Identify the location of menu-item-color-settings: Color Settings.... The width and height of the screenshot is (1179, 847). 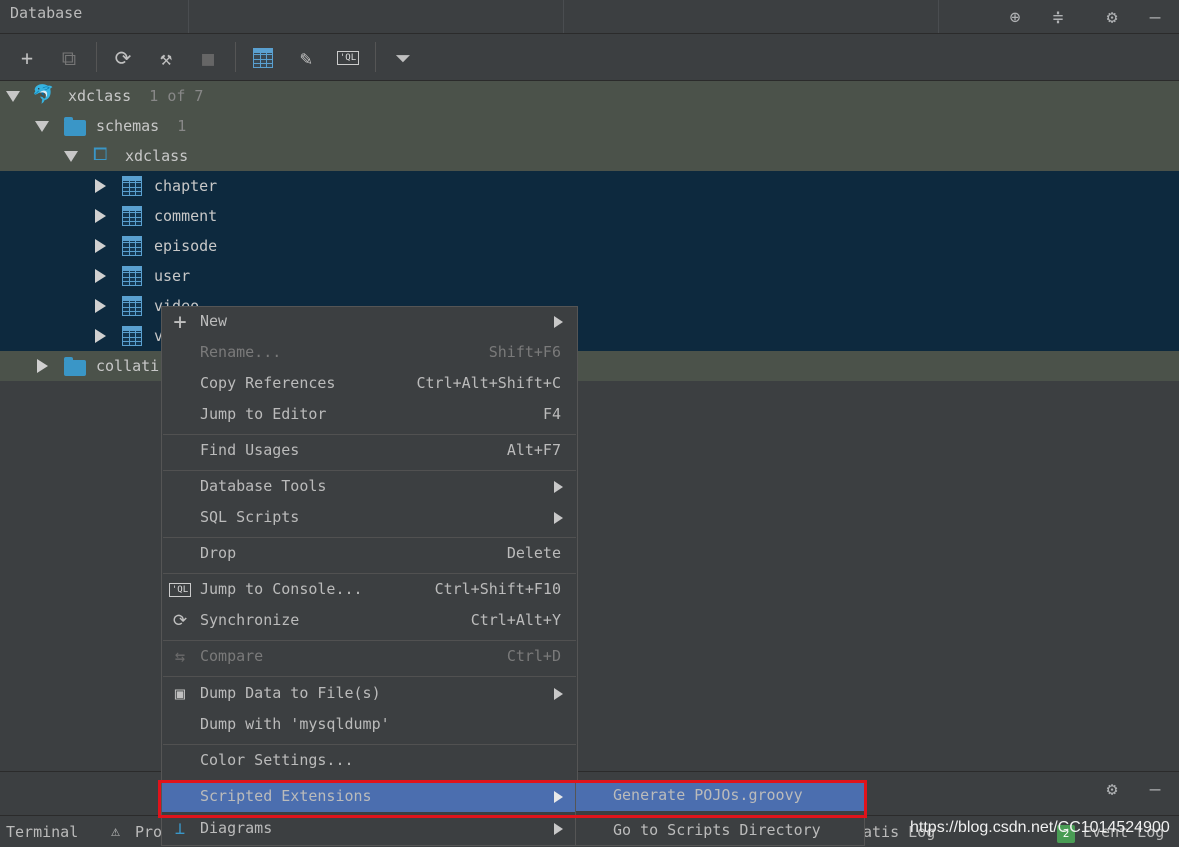
(369, 761).